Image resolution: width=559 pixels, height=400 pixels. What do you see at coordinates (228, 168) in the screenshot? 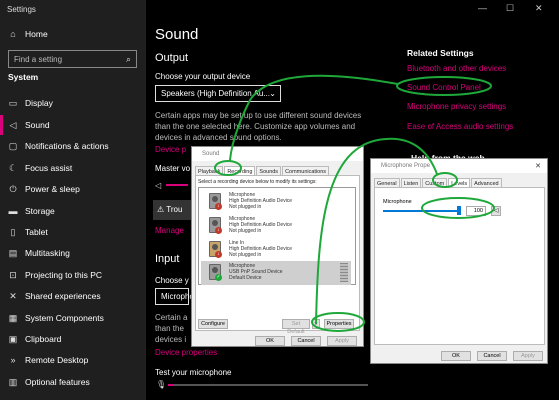
I see `annotation-circle-recording-tab` at bounding box center [228, 168].